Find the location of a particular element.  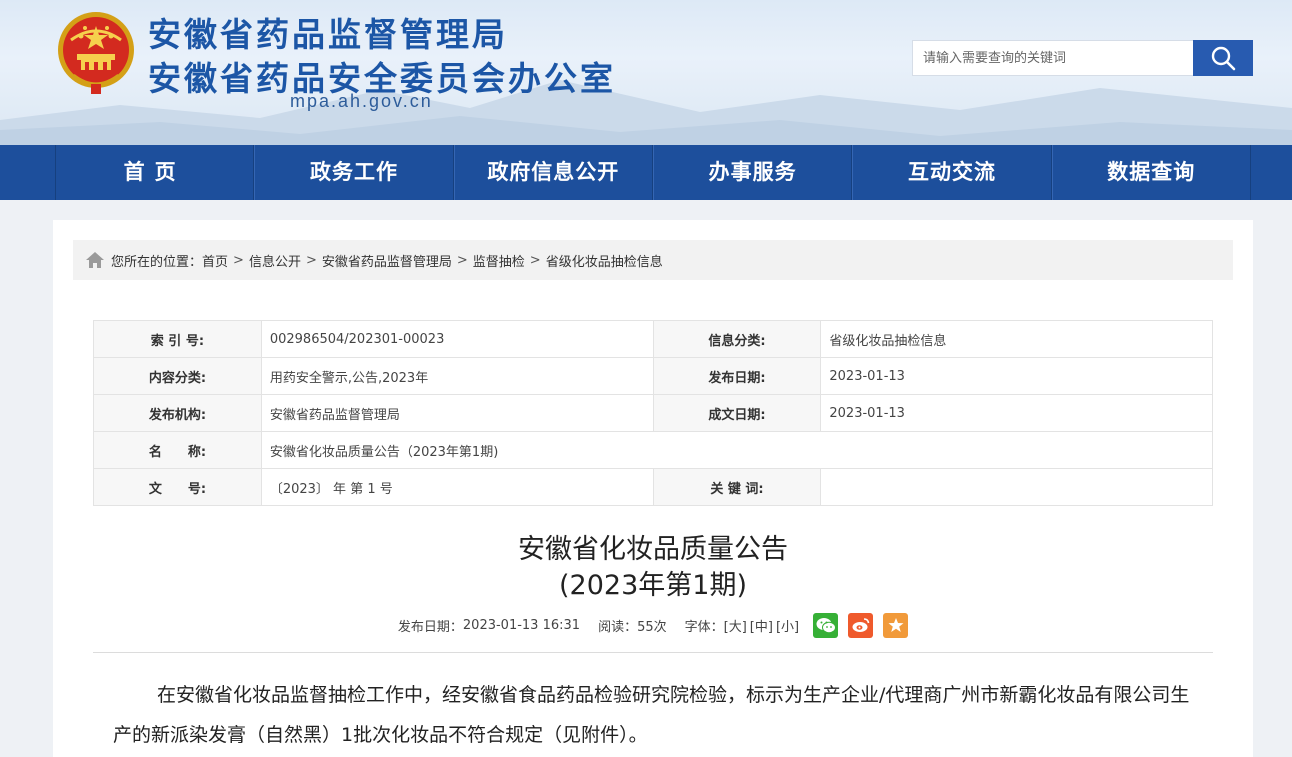

doc-number-value: 〔2023〕 年 第 1 号 is located at coordinates (457, 487).